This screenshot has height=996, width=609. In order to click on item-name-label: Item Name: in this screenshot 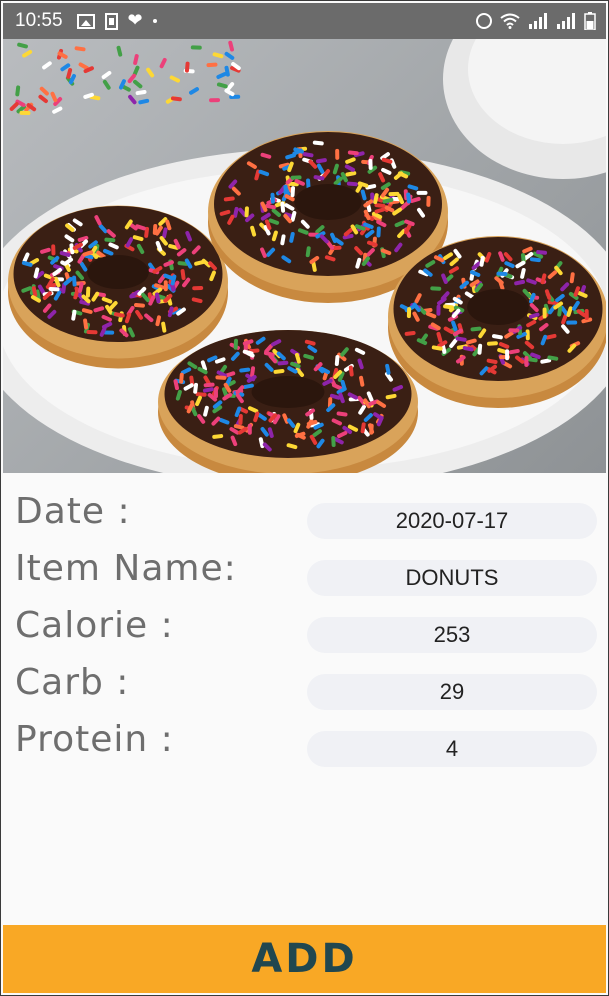, I will do `click(126, 568)`.